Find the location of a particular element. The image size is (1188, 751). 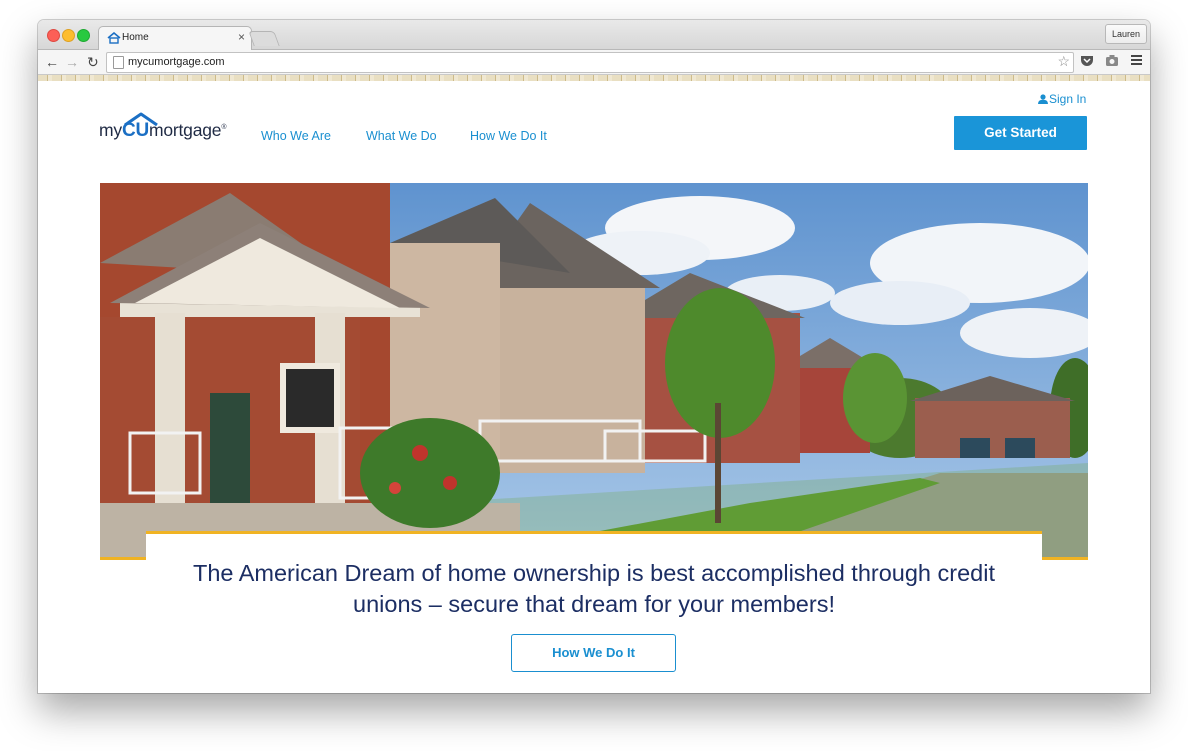

bookmark-star-icon: ☆ is located at coordinates (1063, 61).